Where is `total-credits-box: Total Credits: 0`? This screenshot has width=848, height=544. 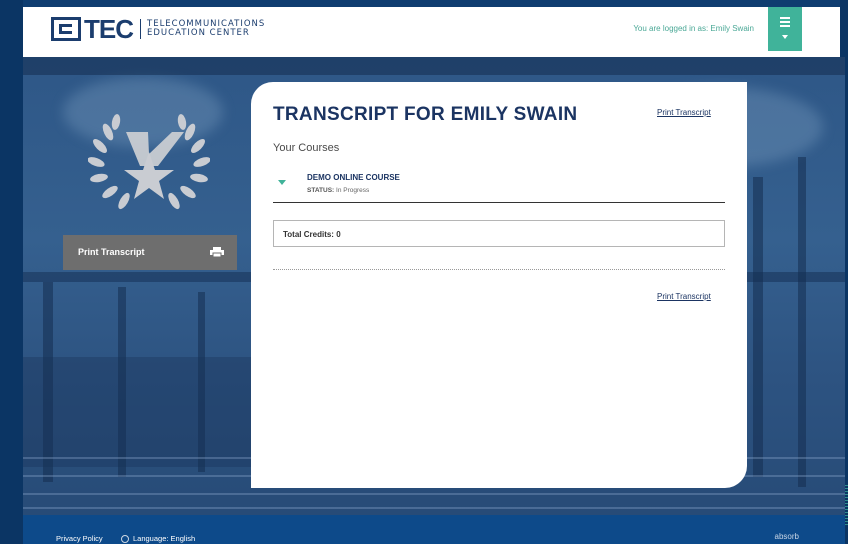 total-credits-box: Total Credits: 0 is located at coordinates (499, 233).